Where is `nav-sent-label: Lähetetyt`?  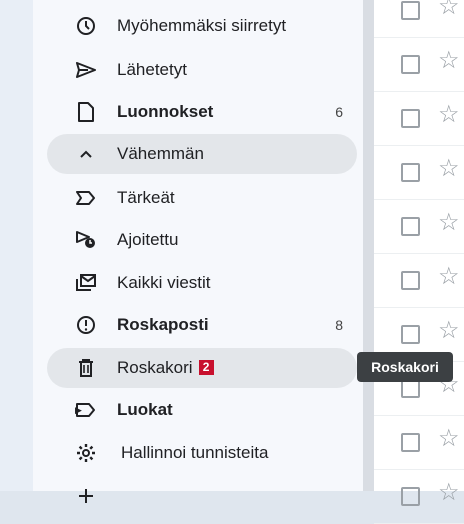
nav-sent-label: Lähetetyt is located at coordinates (152, 69).